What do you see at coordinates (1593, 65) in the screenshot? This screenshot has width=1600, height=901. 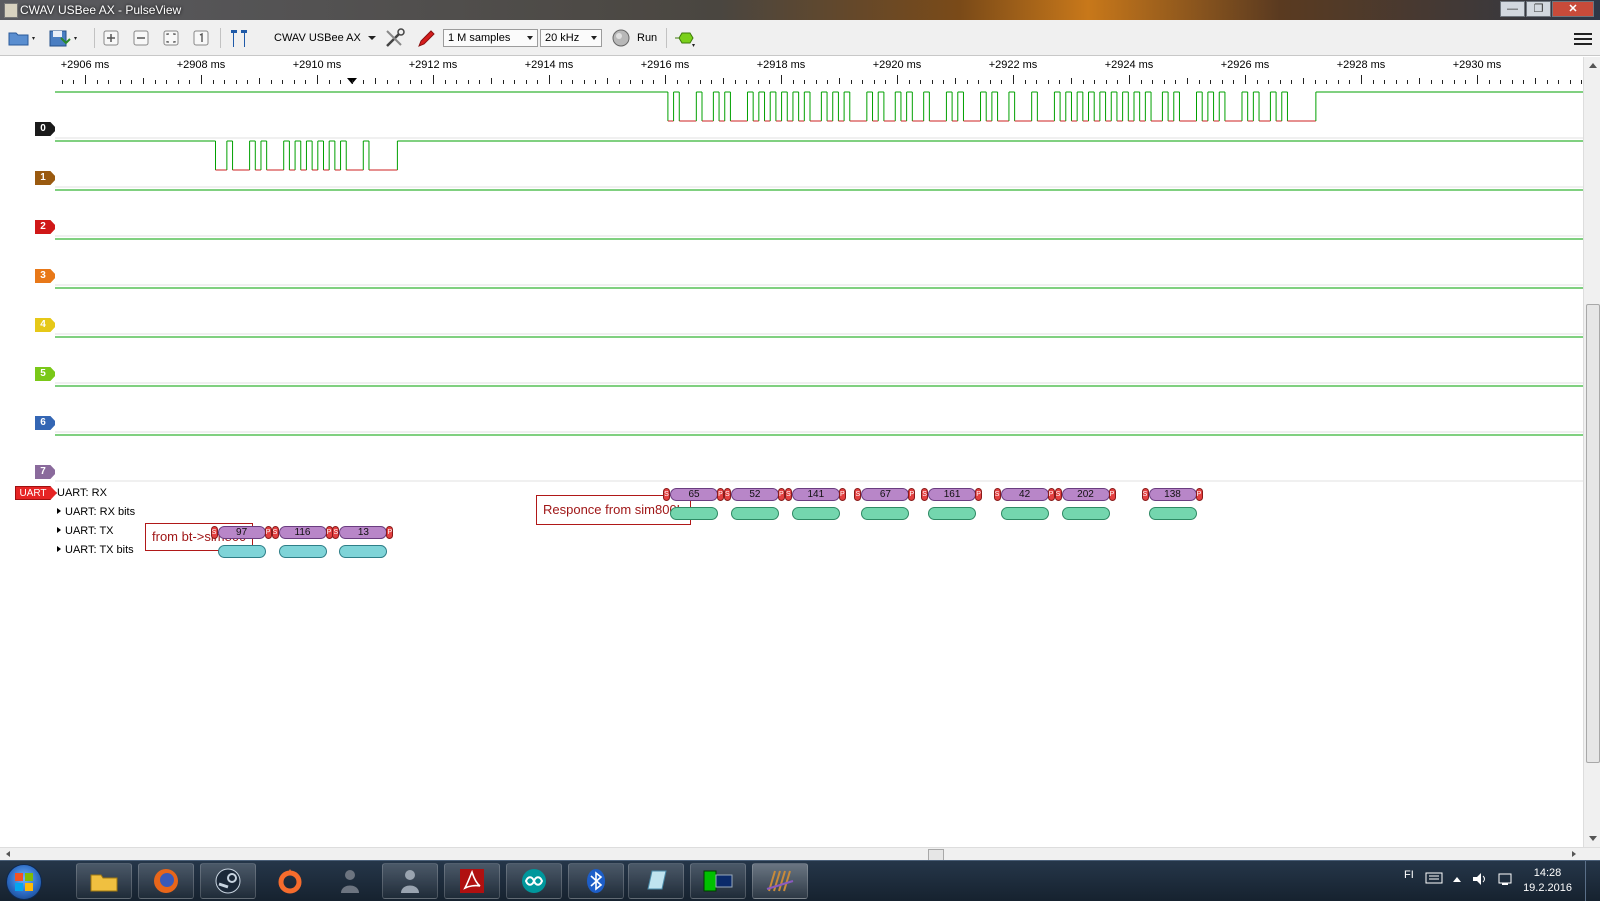 I see `scroll-up-icon` at bounding box center [1593, 65].